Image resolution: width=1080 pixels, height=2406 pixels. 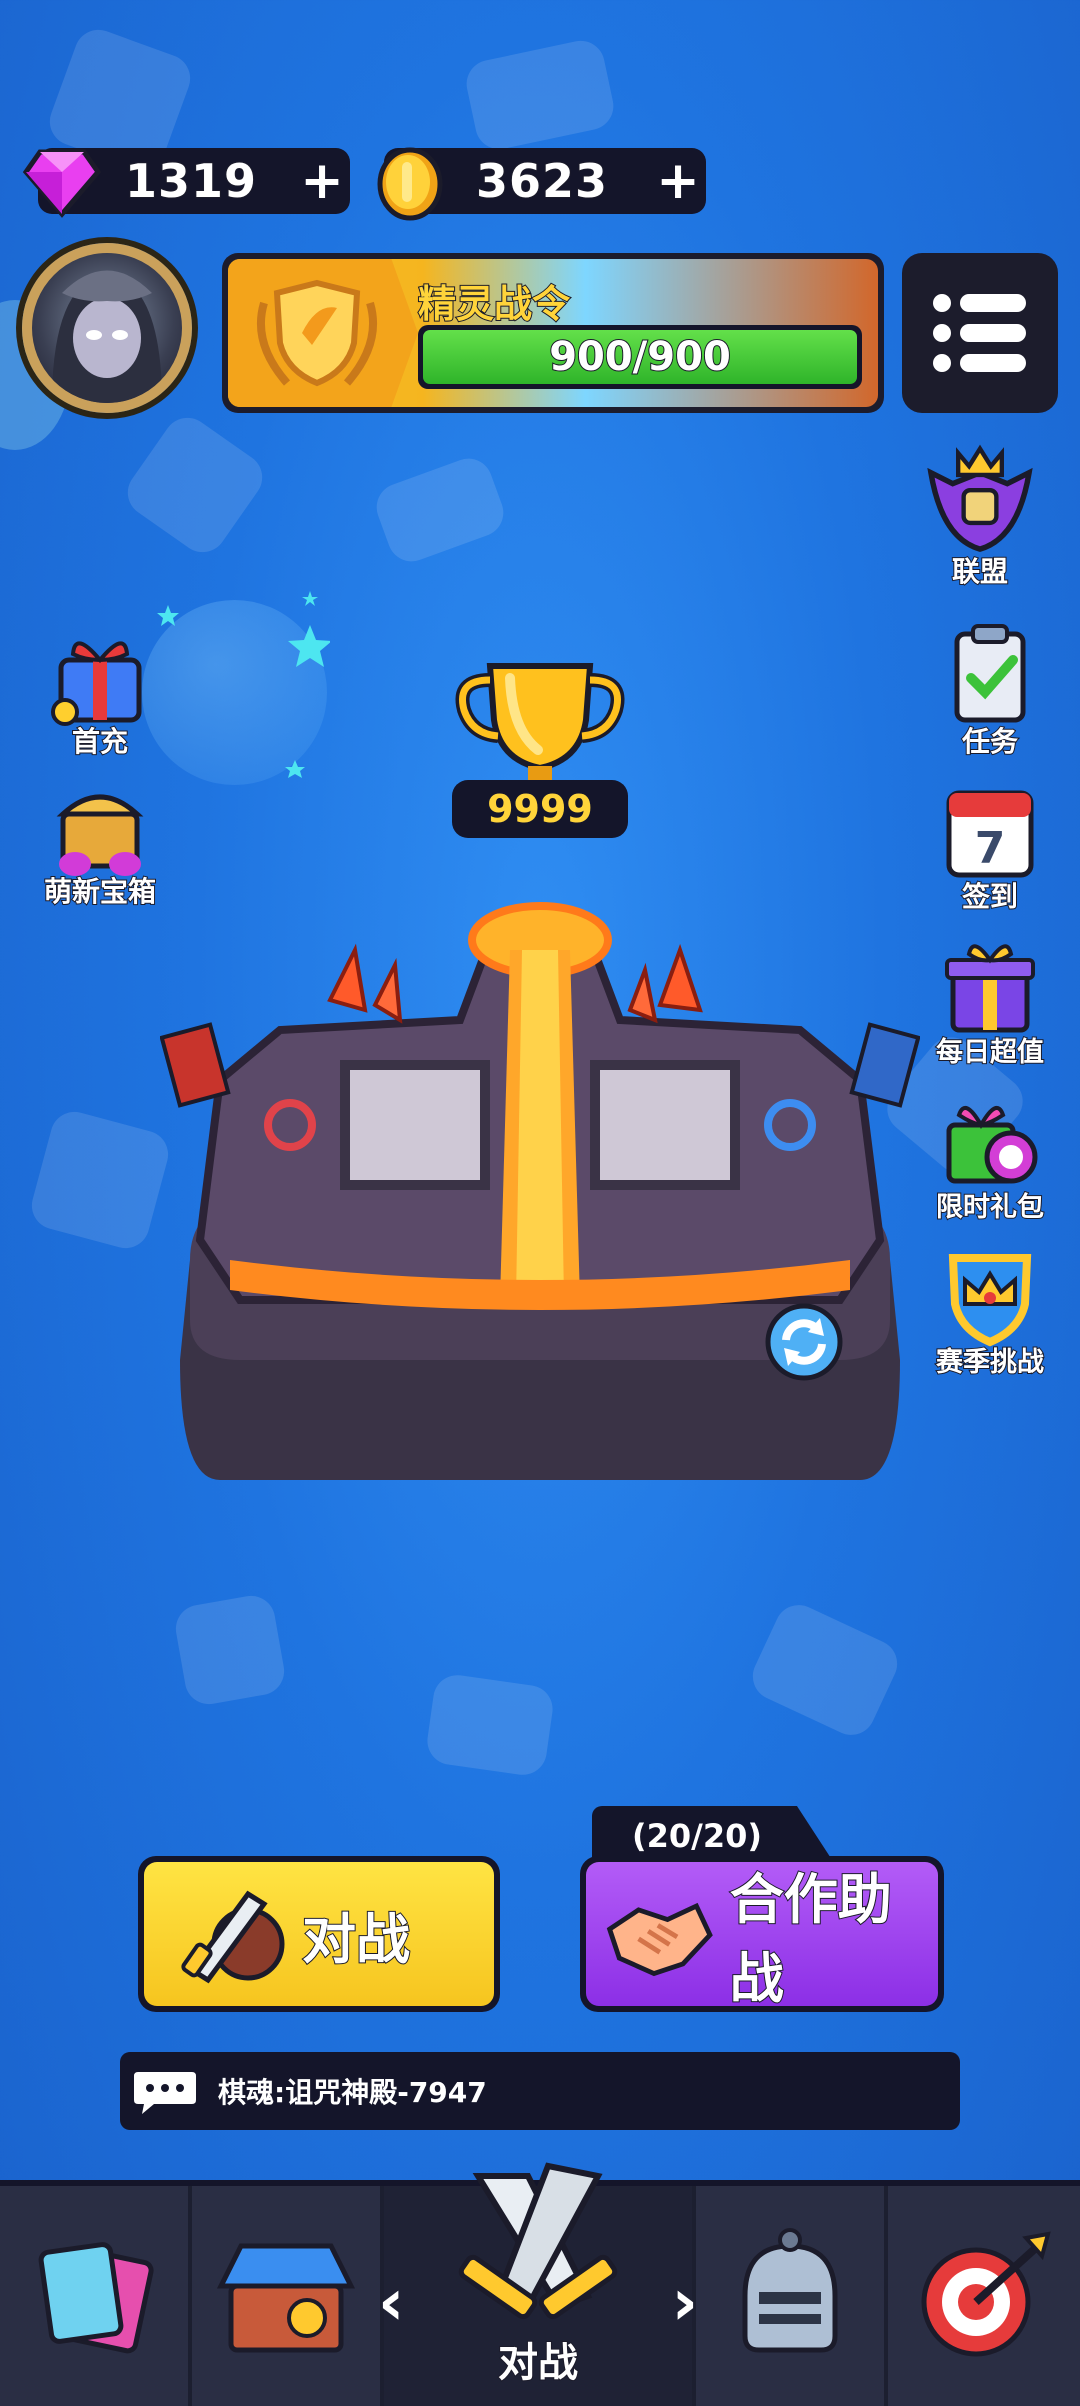 What do you see at coordinates (990, 1052) in the screenshot?
I see `daily-value-label: 每日超值` at bounding box center [990, 1052].